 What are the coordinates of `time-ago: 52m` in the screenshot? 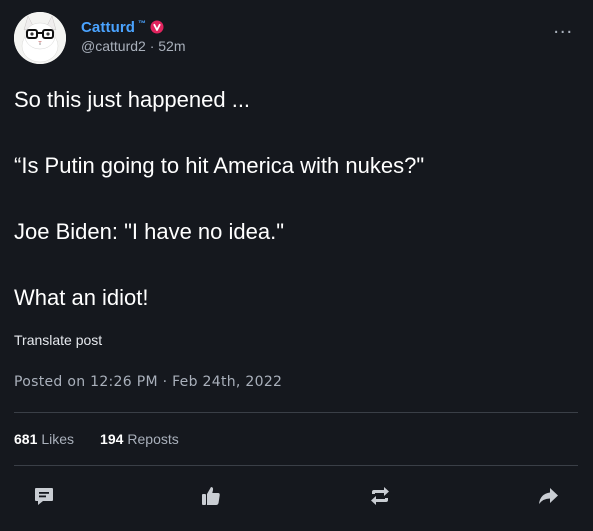 It's located at (171, 46).